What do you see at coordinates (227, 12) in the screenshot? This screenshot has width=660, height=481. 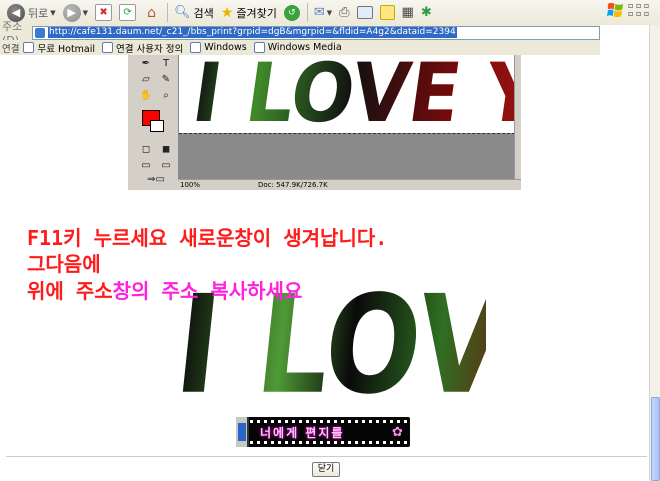 I see `star-icon: ★` at bounding box center [227, 12].